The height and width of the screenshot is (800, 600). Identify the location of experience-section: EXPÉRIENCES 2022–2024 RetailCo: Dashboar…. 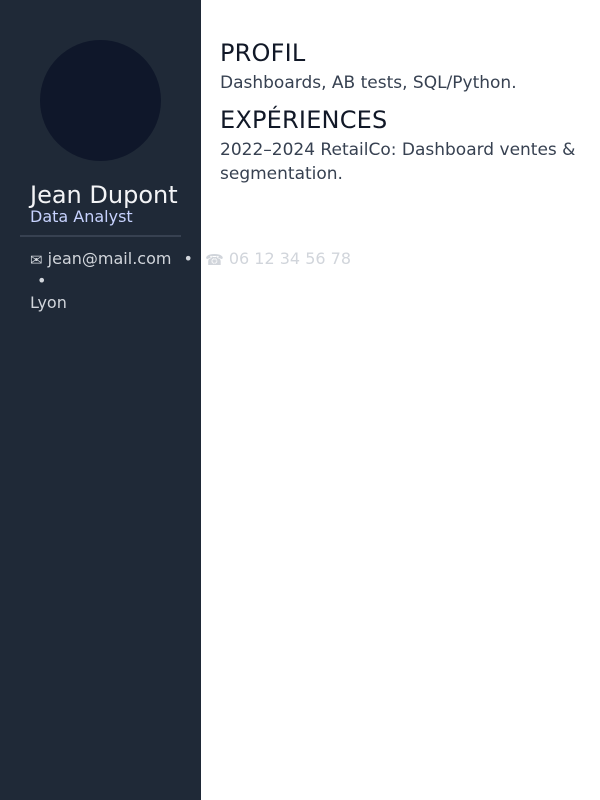
(410, 145).